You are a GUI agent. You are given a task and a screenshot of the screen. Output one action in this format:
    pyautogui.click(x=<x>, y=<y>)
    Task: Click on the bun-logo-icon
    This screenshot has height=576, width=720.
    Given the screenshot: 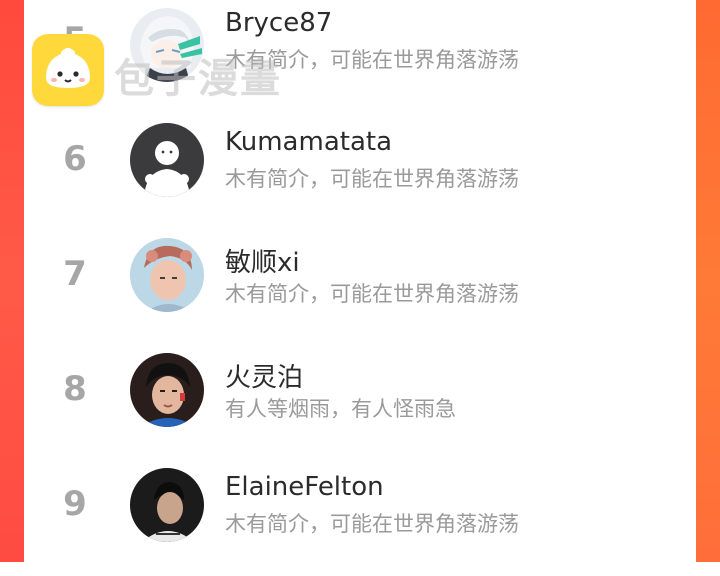 What is the action you would take?
    pyautogui.click(x=68, y=70)
    